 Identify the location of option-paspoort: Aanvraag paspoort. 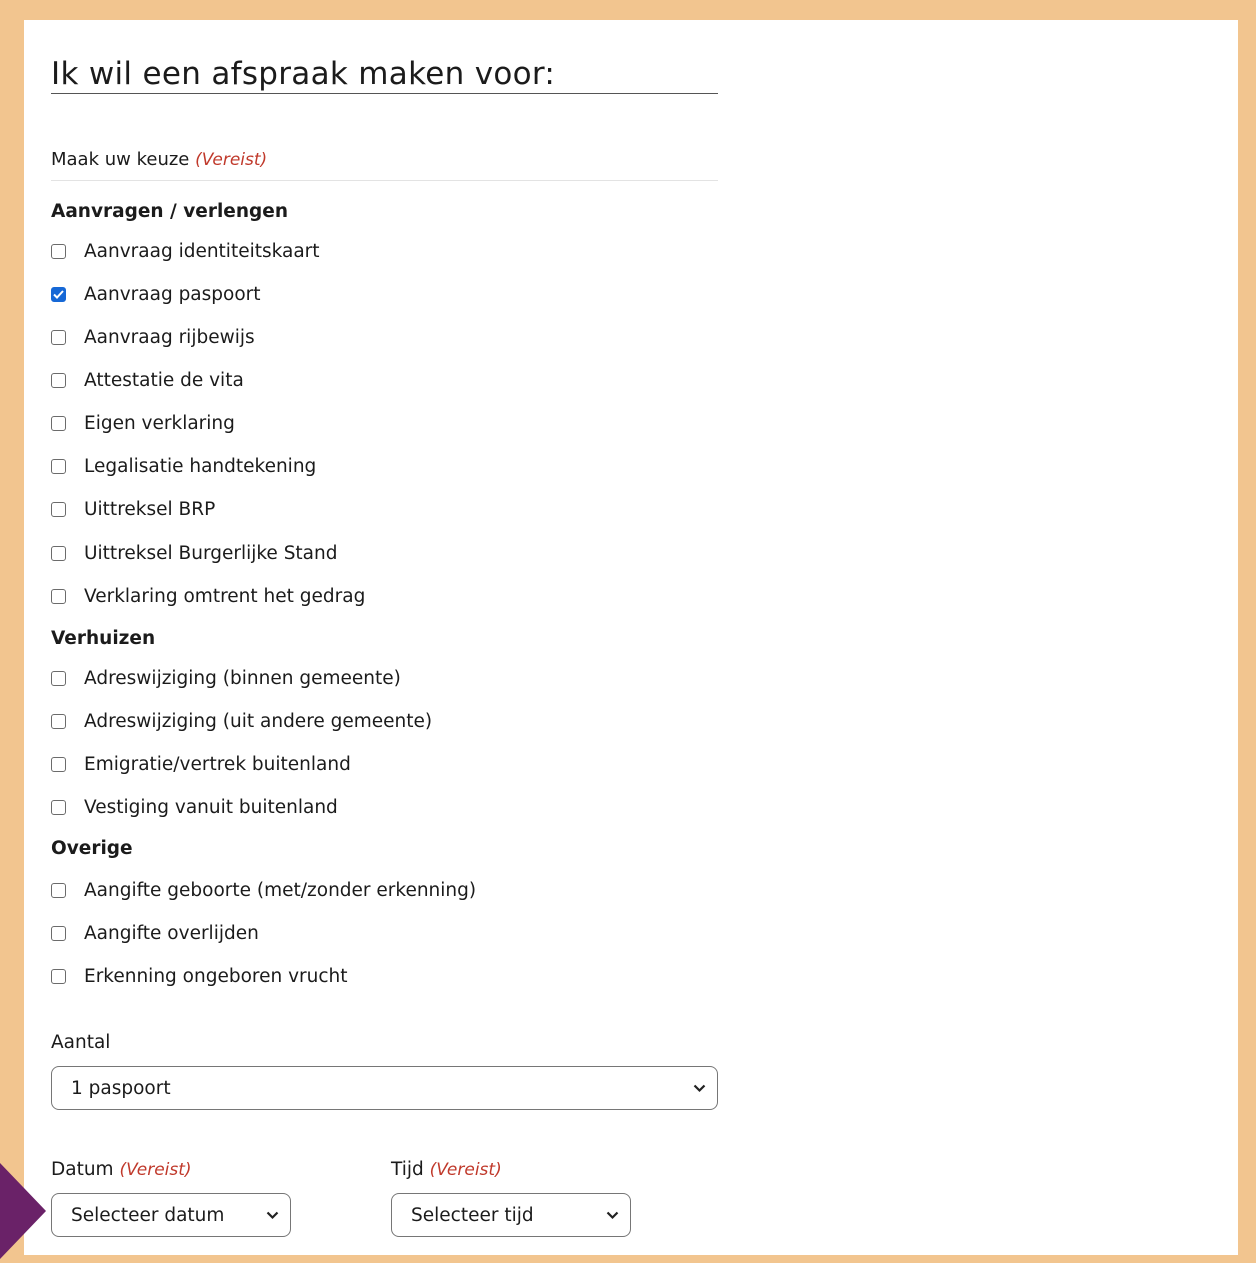
(156, 294).